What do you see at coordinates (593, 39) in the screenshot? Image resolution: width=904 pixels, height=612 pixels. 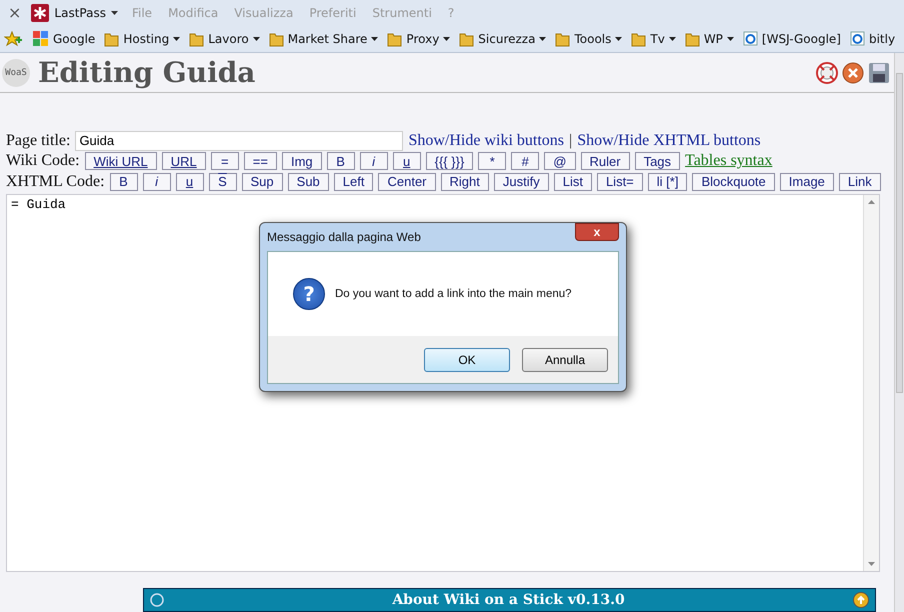 I see `bookmark-link: Toools` at bounding box center [593, 39].